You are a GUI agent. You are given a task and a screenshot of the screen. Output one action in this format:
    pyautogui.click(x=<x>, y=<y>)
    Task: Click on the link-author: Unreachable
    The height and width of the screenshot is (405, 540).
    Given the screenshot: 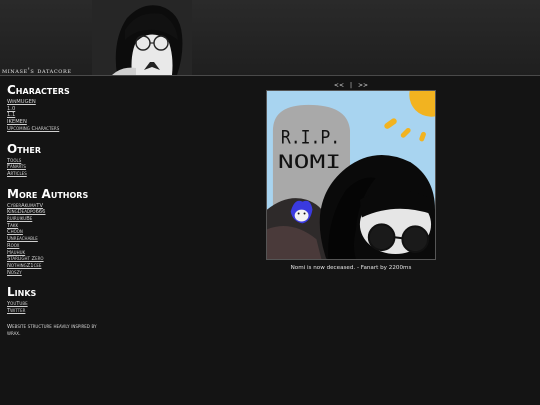 What is the action you would take?
    pyautogui.click(x=62, y=239)
    